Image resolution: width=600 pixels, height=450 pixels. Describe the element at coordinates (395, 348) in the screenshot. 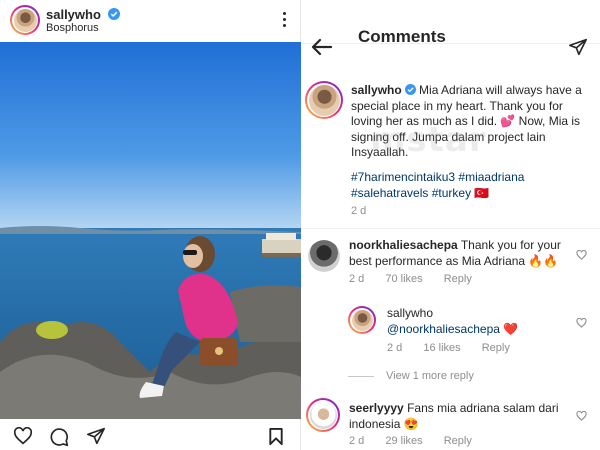

I see `reply-time: 2 d` at that location.